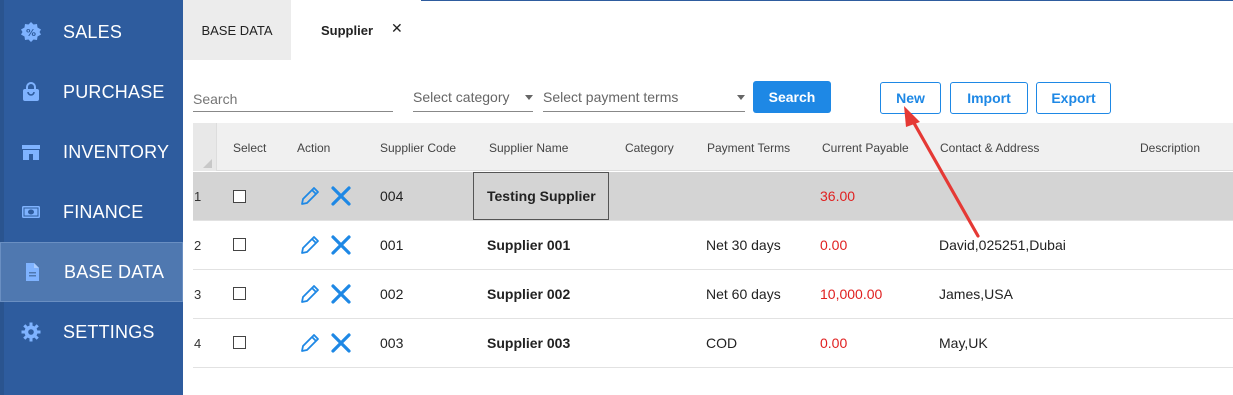  I want to click on new-button: New, so click(910, 98).